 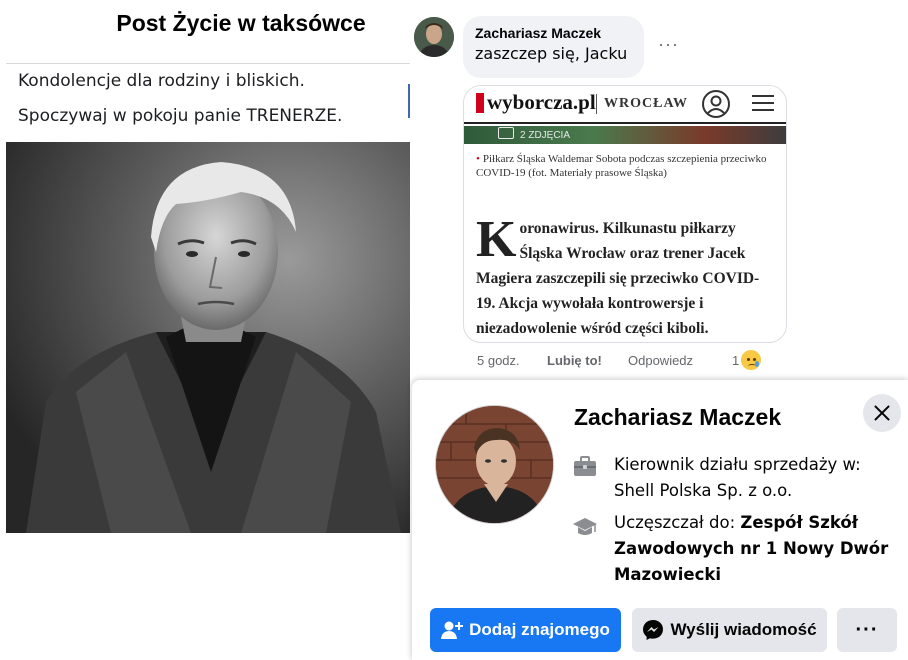 What do you see at coordinates (585, 527) in the screenshot?
I see `graduation-cap-icon` at bounding box center [585, 527].